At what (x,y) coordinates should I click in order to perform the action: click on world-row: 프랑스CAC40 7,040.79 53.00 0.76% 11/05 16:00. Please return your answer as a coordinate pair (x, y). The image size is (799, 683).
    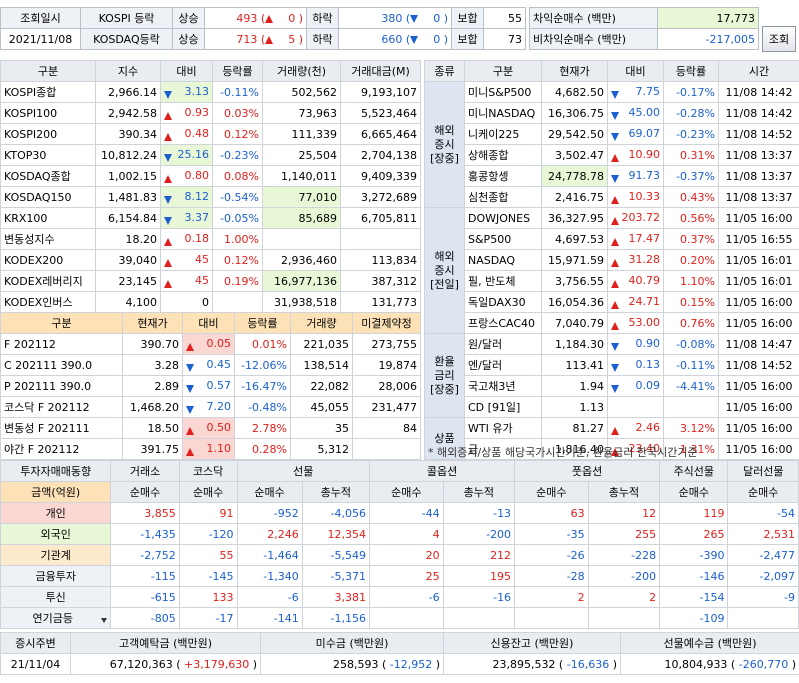
    Looking at the image, I should click on (612, 323).